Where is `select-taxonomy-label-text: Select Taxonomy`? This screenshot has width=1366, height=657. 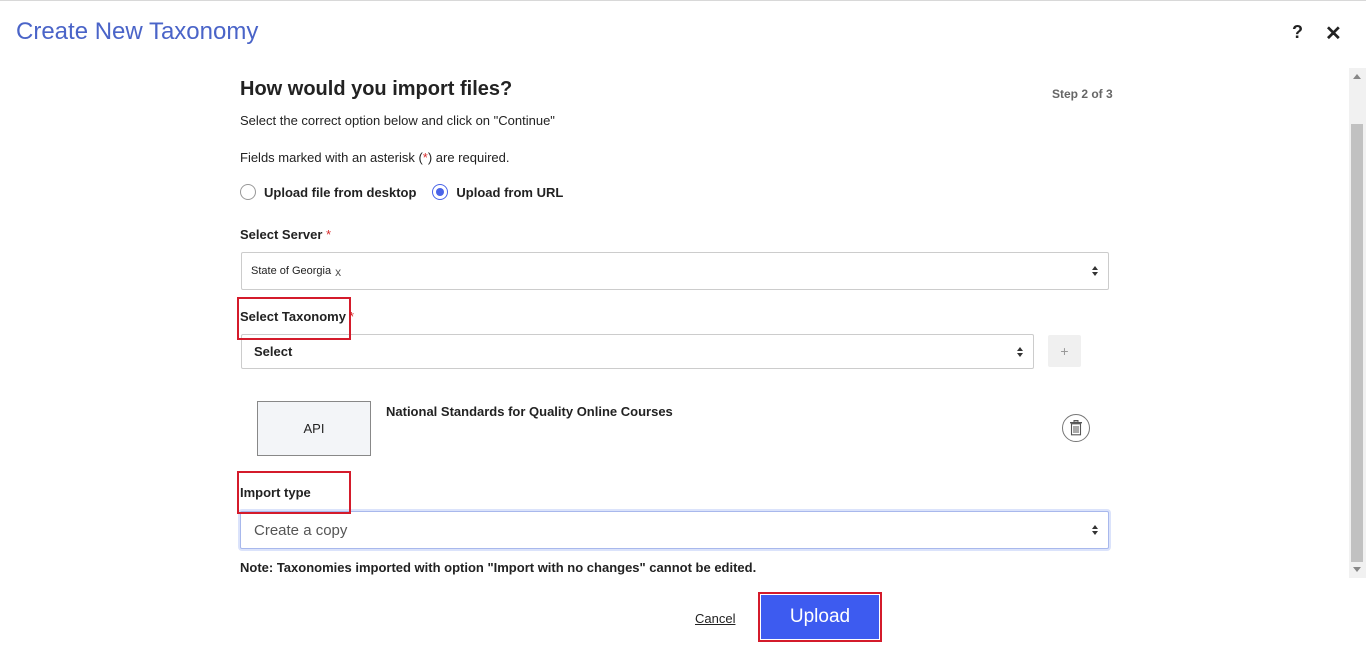 select-taxonomy-label-text: Select Taxonomy is located at coordinates (293, 316).